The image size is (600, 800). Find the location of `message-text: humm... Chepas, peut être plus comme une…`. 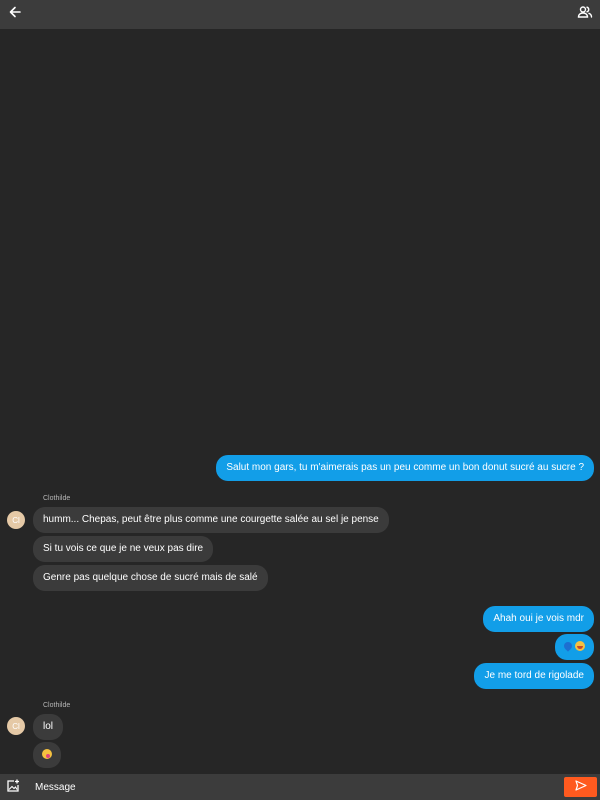

message-text: humm... Chepas, peut être plus comme une… is located at coordinates (211, 519).